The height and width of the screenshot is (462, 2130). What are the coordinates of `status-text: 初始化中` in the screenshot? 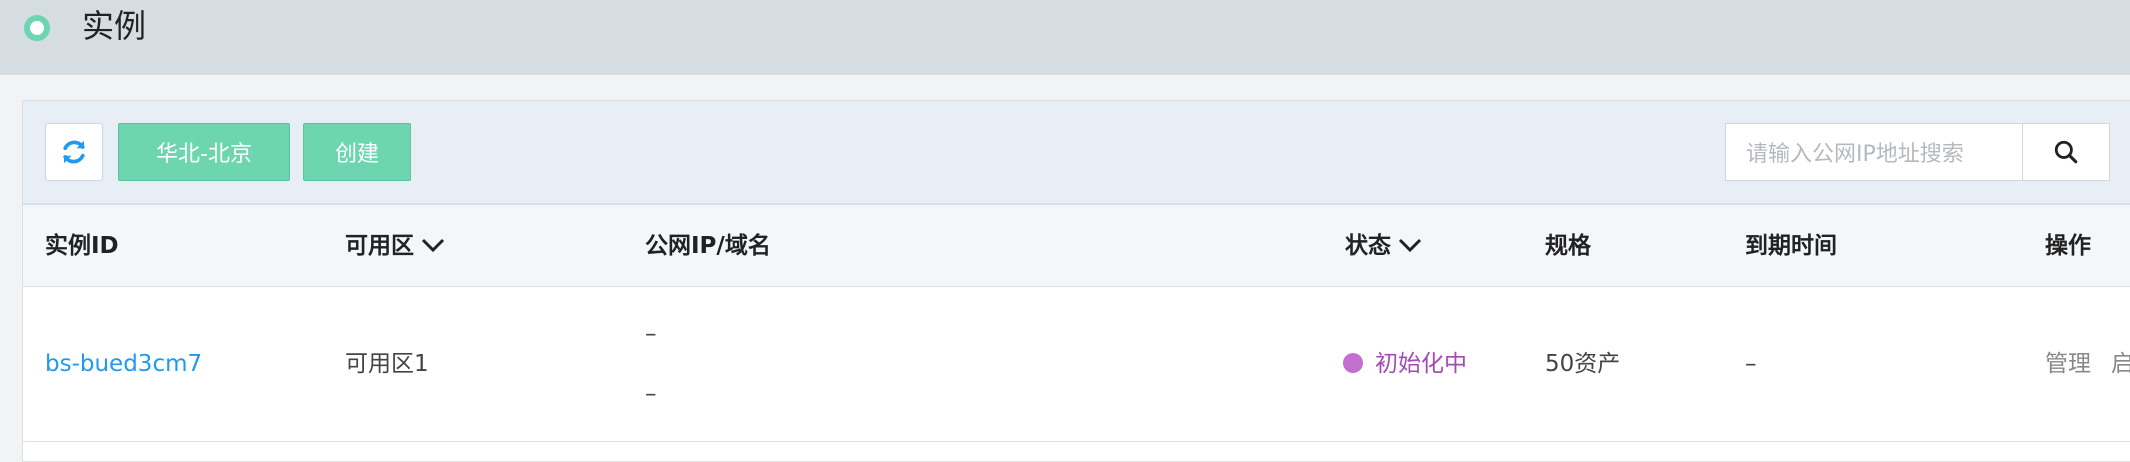 It's located at (1421, 364).